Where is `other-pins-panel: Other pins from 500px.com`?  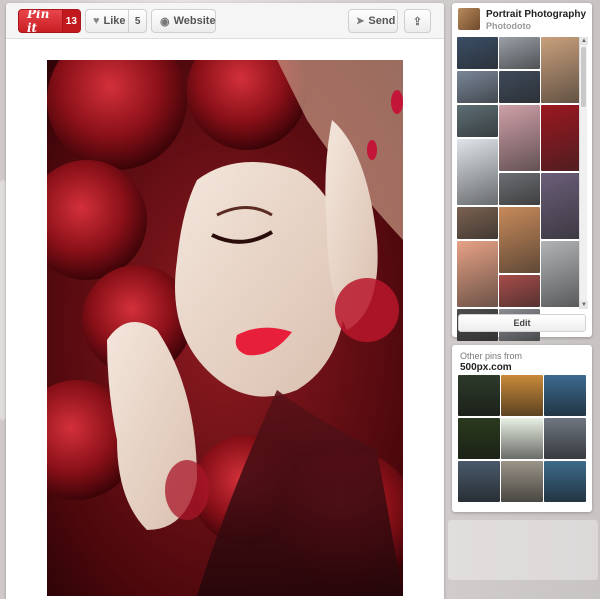 other-pins-panel: Other pins from 500px.com is located at coordinates (522, 428).